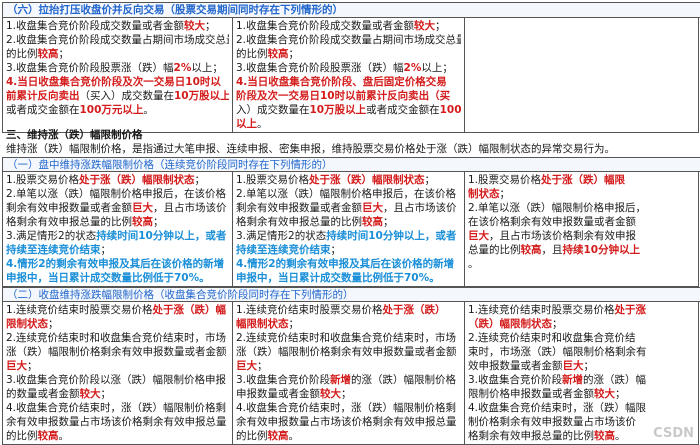 This screenshot has width=700, height=445. What do you see at coordinates (111, 110) in the screenshot?
I see `text-segment: 100万元以上` at bounding box center [111, 110].